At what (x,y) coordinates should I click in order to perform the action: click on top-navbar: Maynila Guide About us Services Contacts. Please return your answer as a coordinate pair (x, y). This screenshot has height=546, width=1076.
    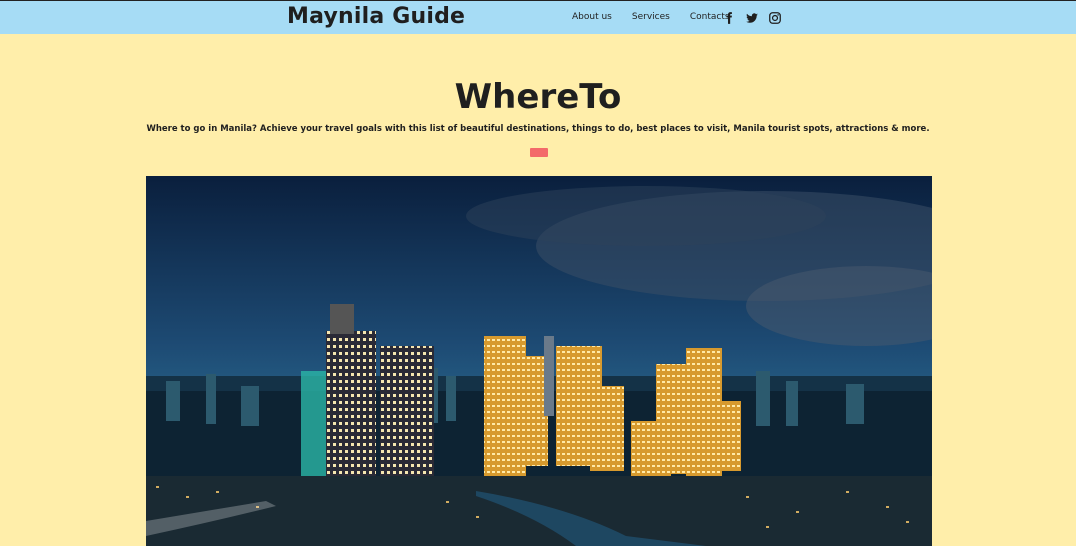
    Looking at the image, I should click on (538, 17).